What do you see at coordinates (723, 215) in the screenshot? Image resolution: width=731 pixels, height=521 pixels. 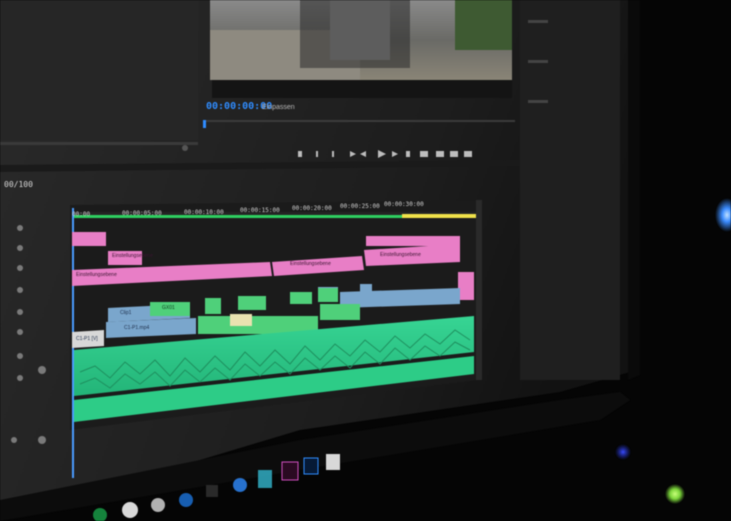 I see `bokeh-light-blue` at bounding box center [723, 215].